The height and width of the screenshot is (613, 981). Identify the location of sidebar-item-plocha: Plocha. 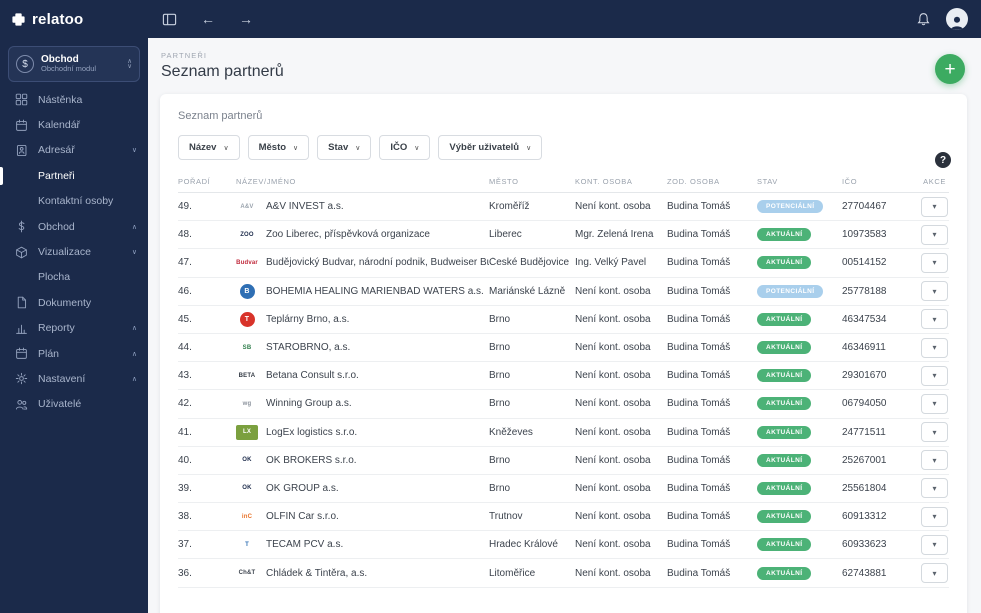
(74, 277).